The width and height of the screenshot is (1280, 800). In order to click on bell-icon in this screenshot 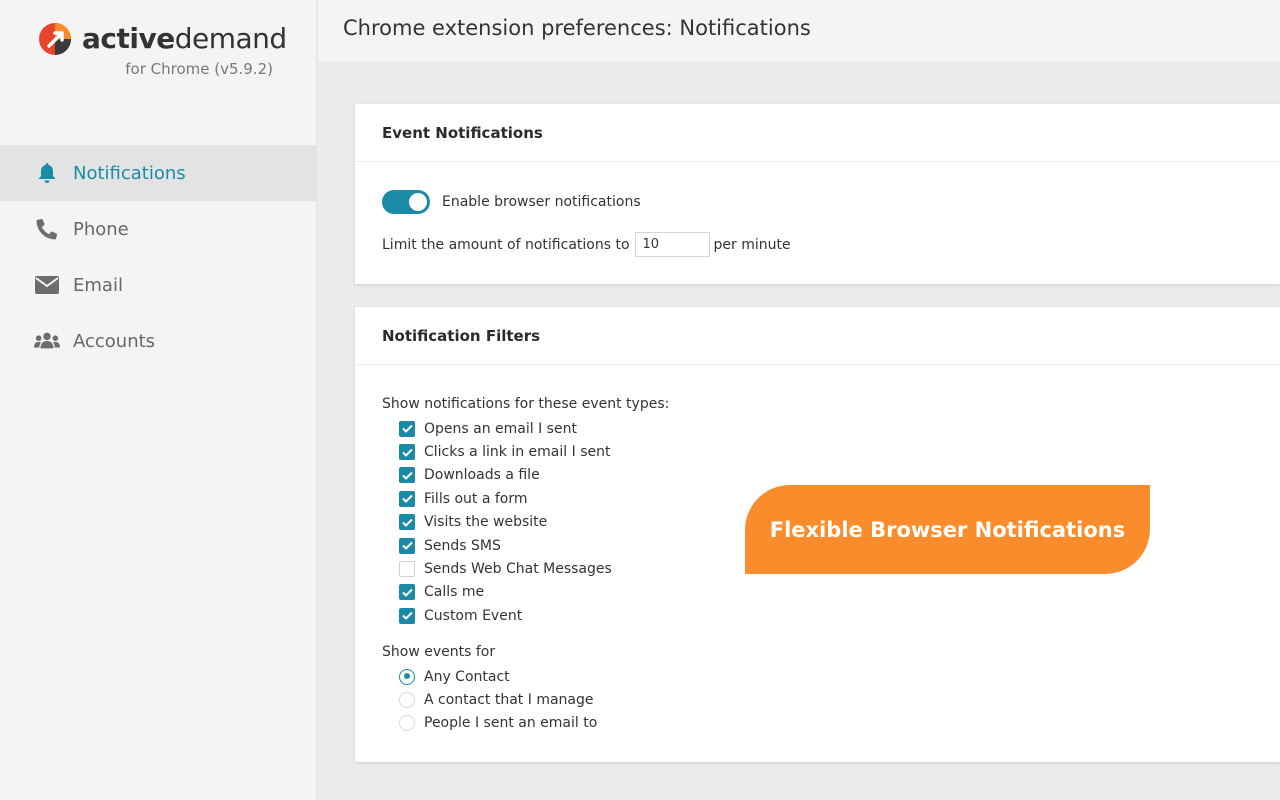, I will do `click(47, 173)`.